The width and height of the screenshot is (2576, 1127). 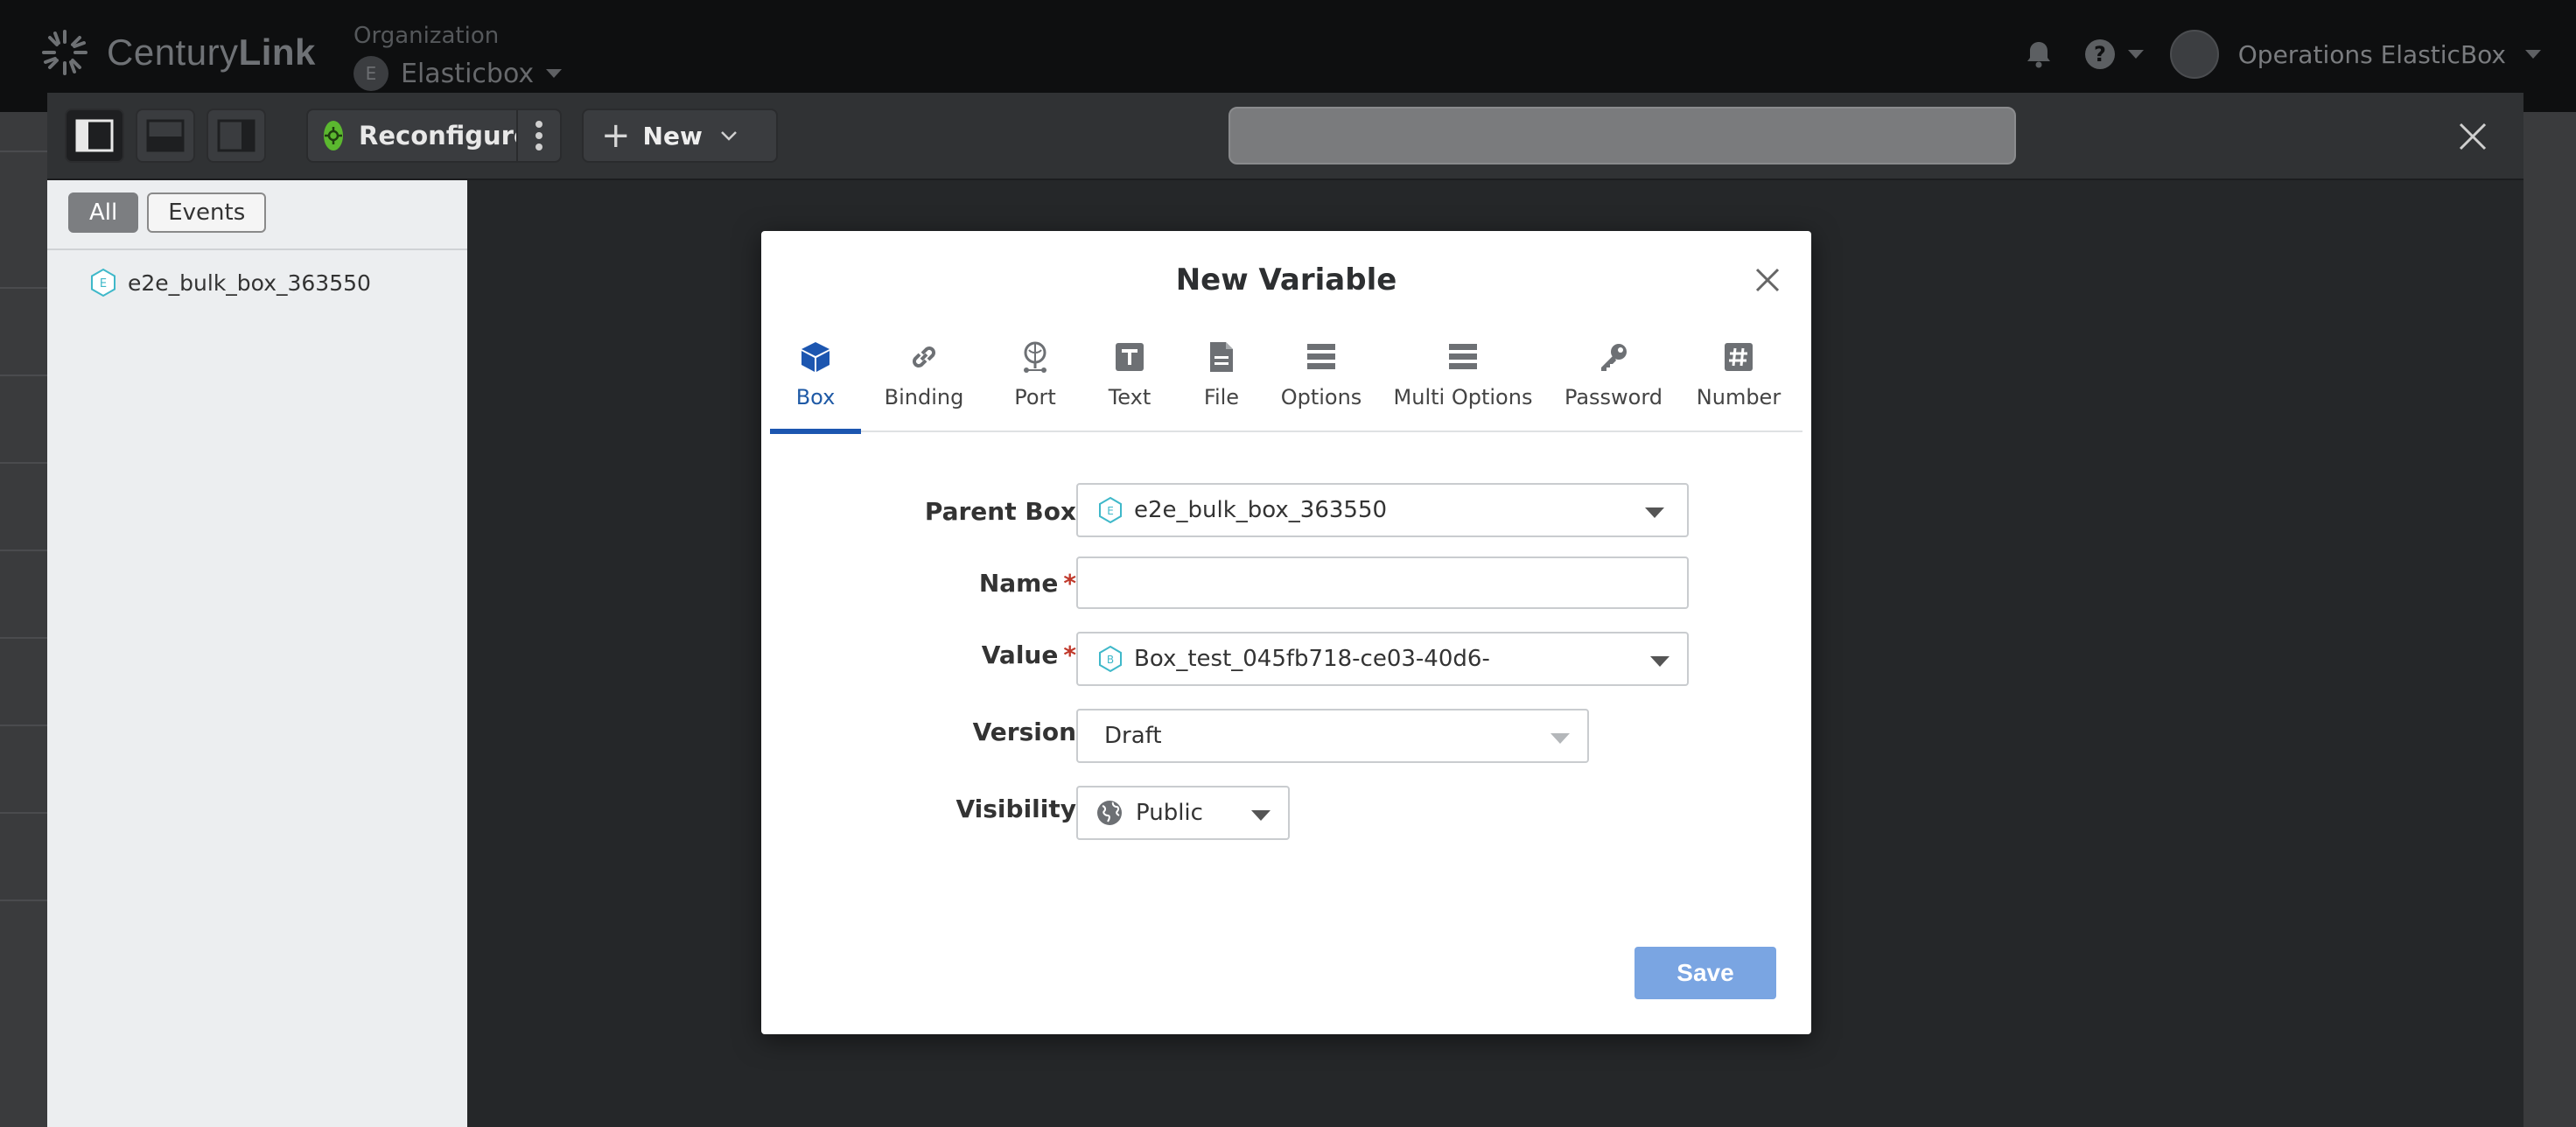 I want to click on visibility-label: Visibility, so click(x=1016, y=808).